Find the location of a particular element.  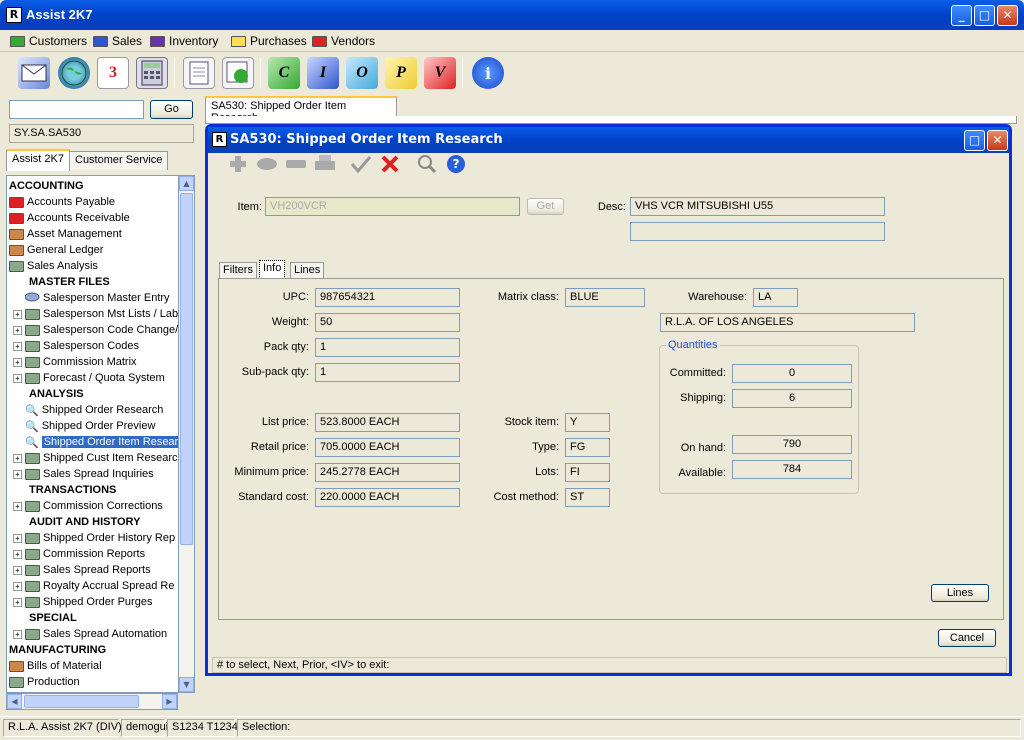

go-button: Go is located at coordinates (171, 109).